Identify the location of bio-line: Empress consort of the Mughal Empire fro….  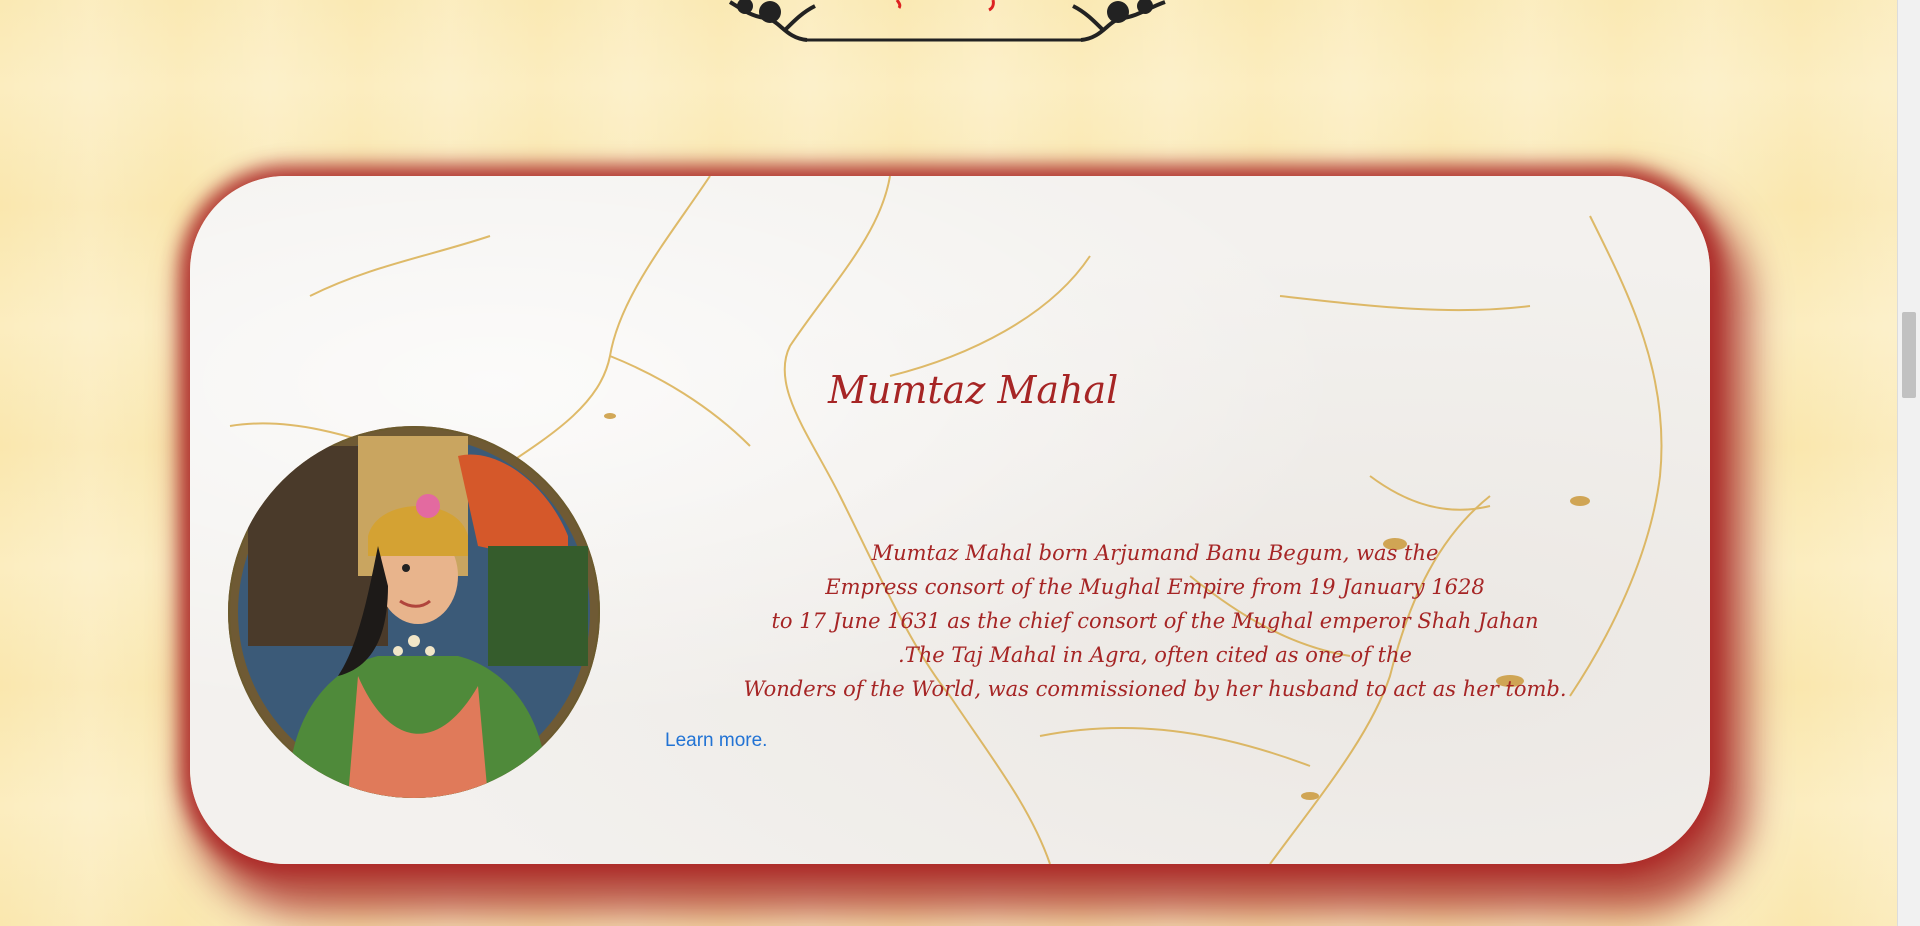
(1155, 587).